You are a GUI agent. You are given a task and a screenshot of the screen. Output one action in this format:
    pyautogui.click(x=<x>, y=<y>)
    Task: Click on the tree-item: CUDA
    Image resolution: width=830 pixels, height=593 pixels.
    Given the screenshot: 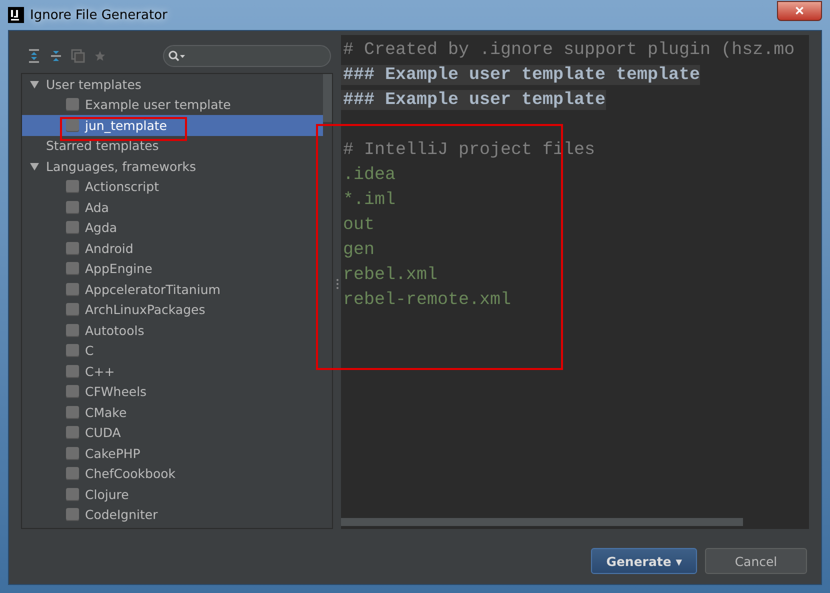 What is the action you would take?
    pyautogui.click(x=172, y=432)
    